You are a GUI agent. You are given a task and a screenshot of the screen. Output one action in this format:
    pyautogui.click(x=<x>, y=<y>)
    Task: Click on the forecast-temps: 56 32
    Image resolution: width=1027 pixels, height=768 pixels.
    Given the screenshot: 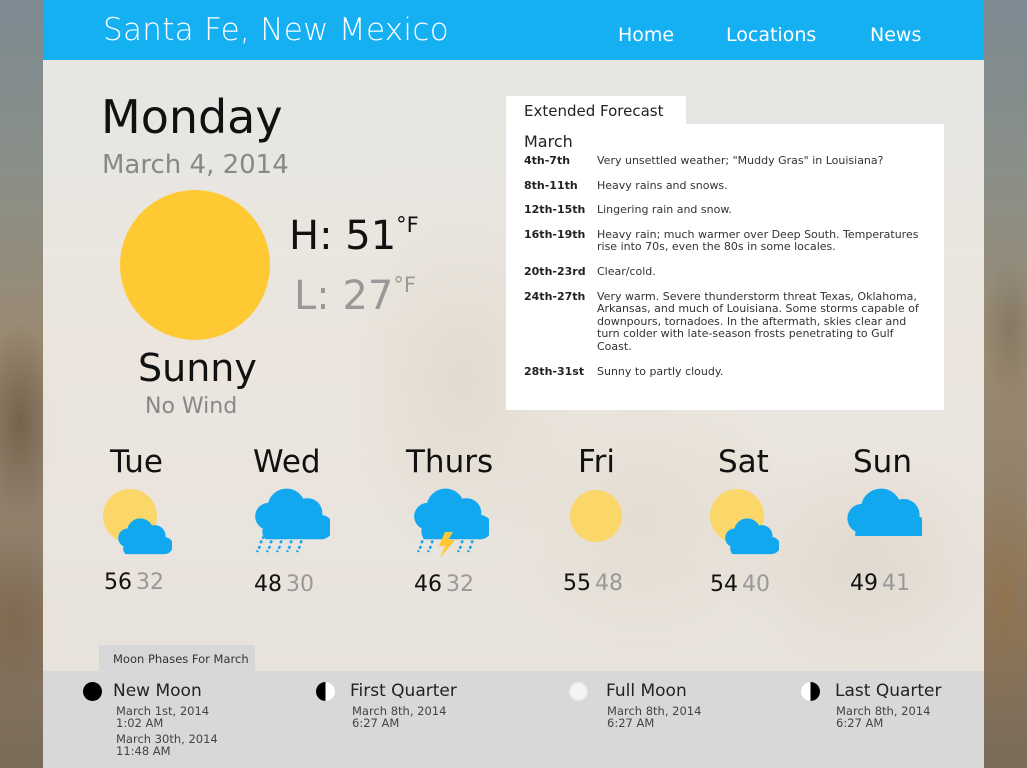 What is the action you would take?
    pyautogui.click(x=134, y=582)
    